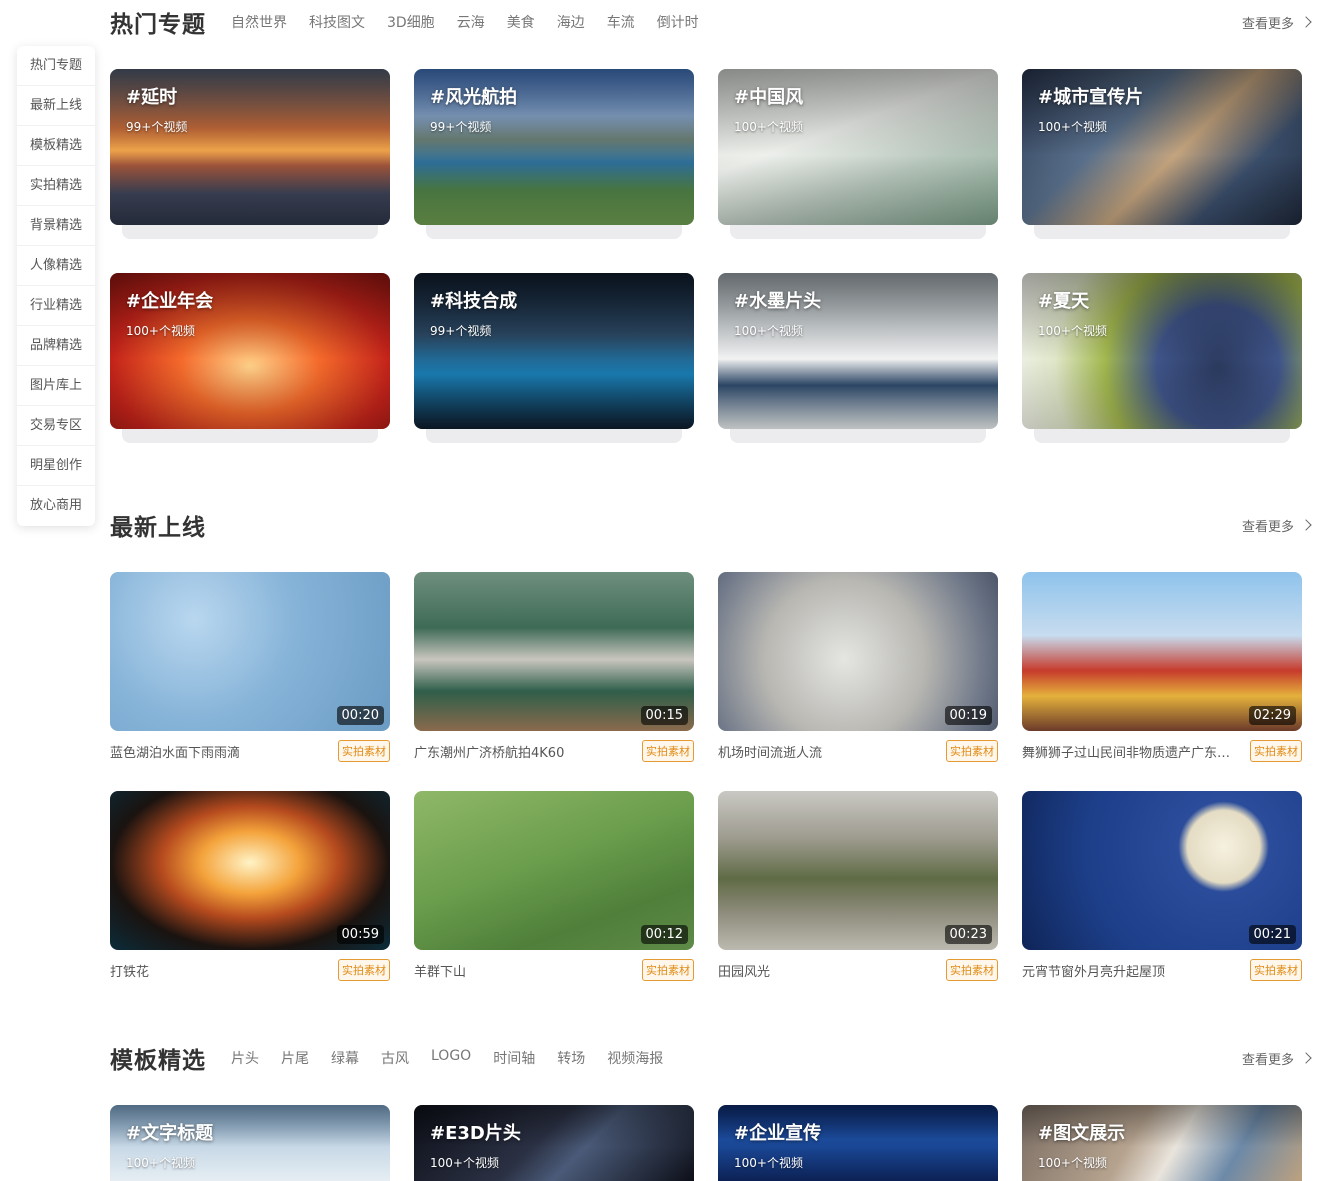  Describe the element at coordinates (259, 22) in the screenshot. I see `tab-natural-world: 自然世界` at that location.